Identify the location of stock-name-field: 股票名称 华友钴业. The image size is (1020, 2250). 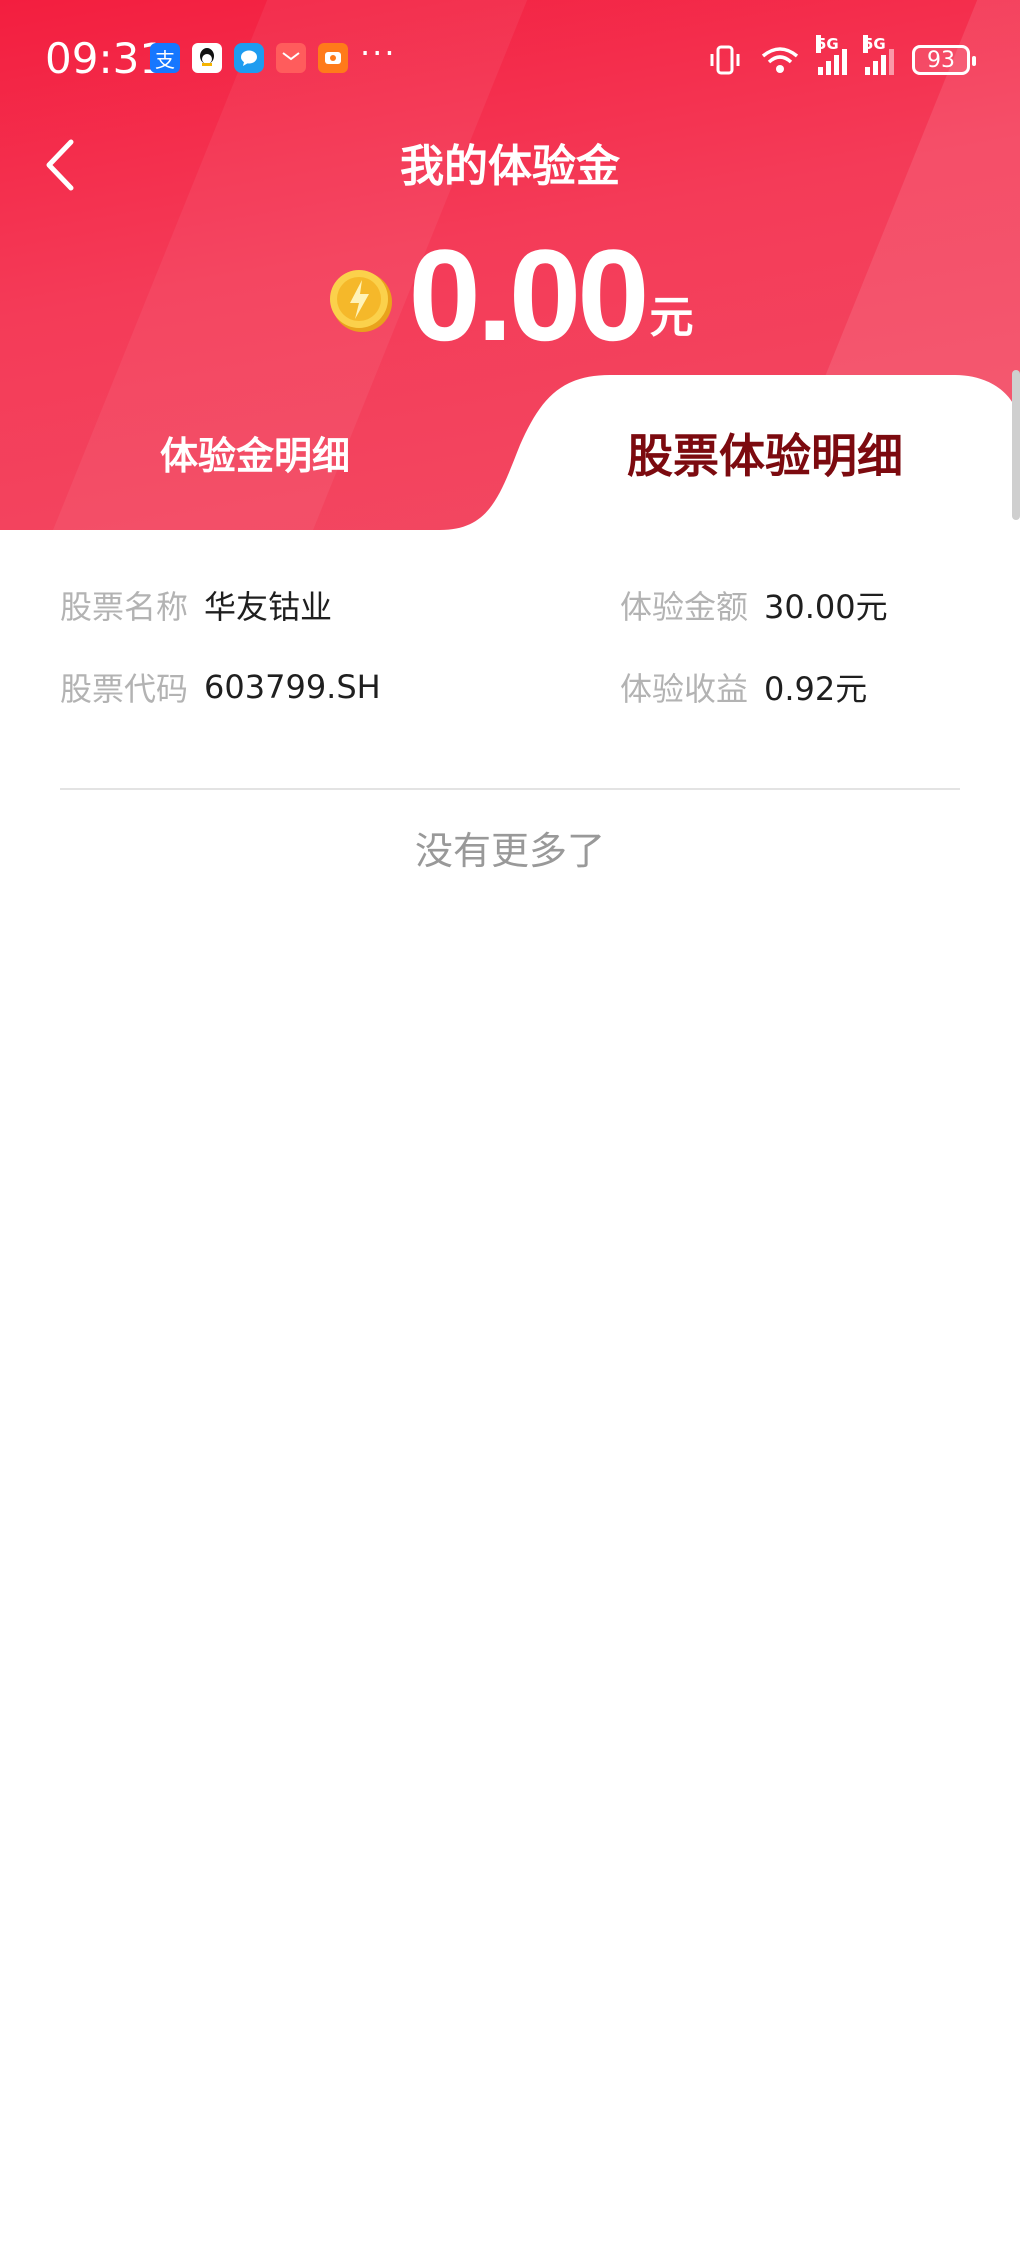
(196, 605).